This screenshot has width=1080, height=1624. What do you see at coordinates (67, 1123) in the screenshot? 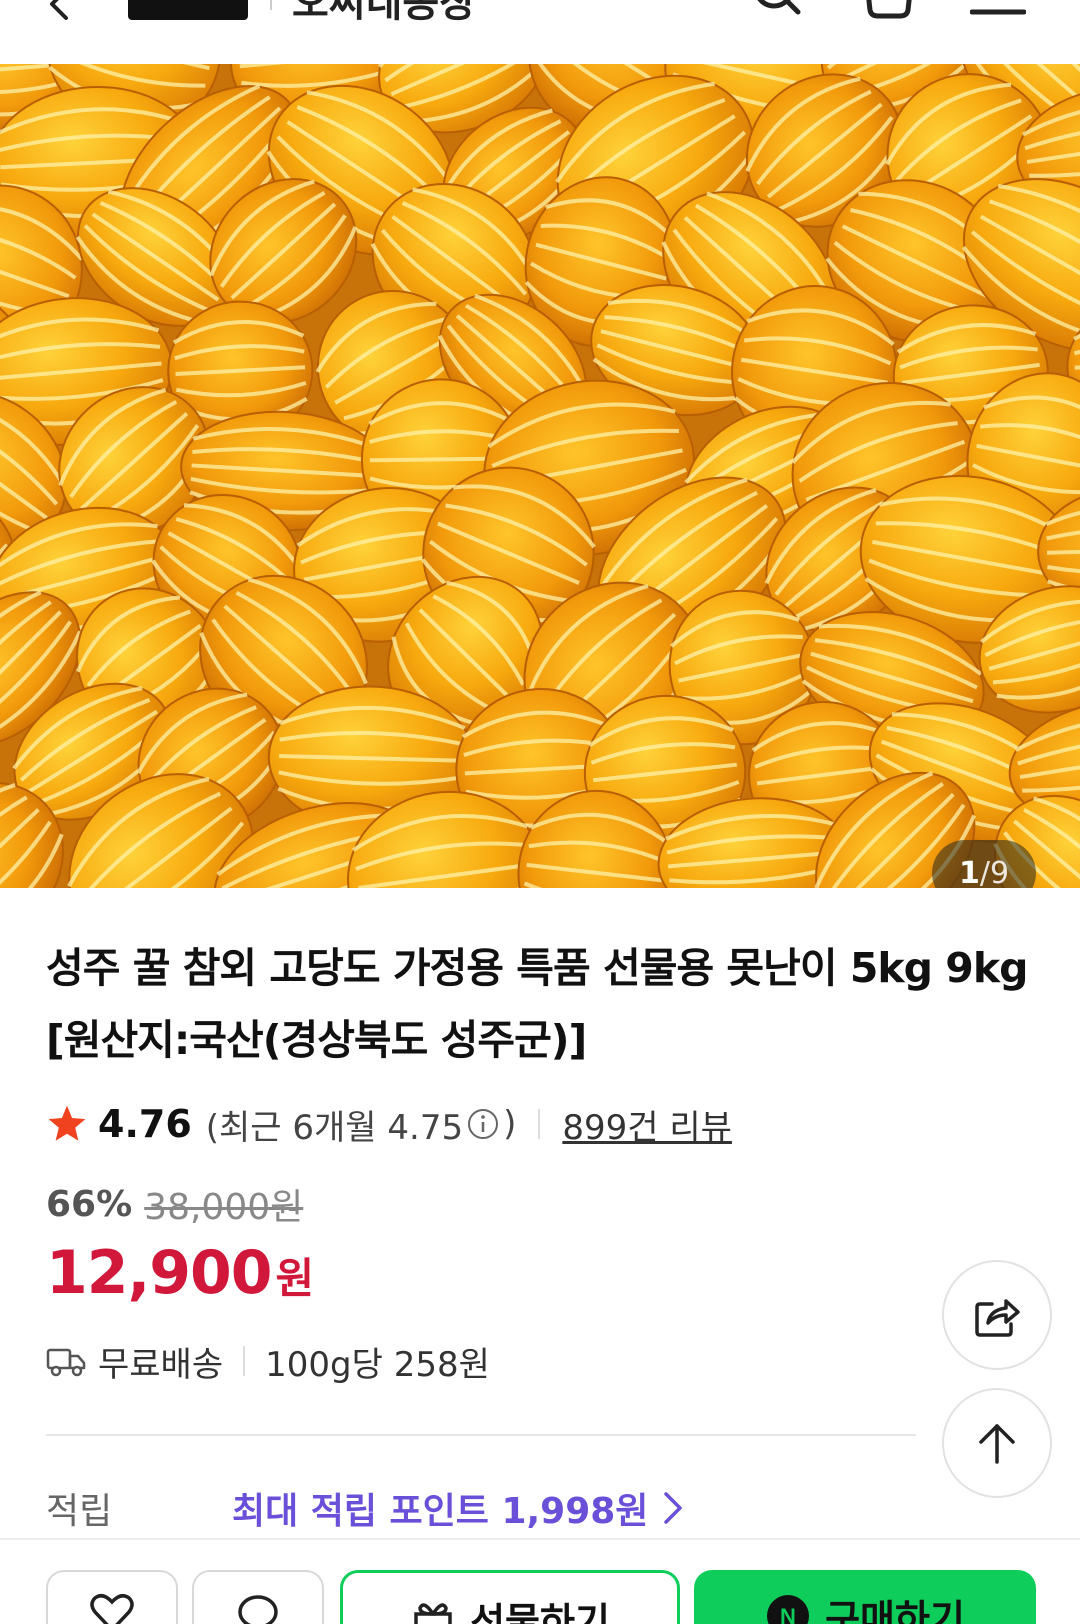
I see `star-icon` at bounding box center [67, 1123].